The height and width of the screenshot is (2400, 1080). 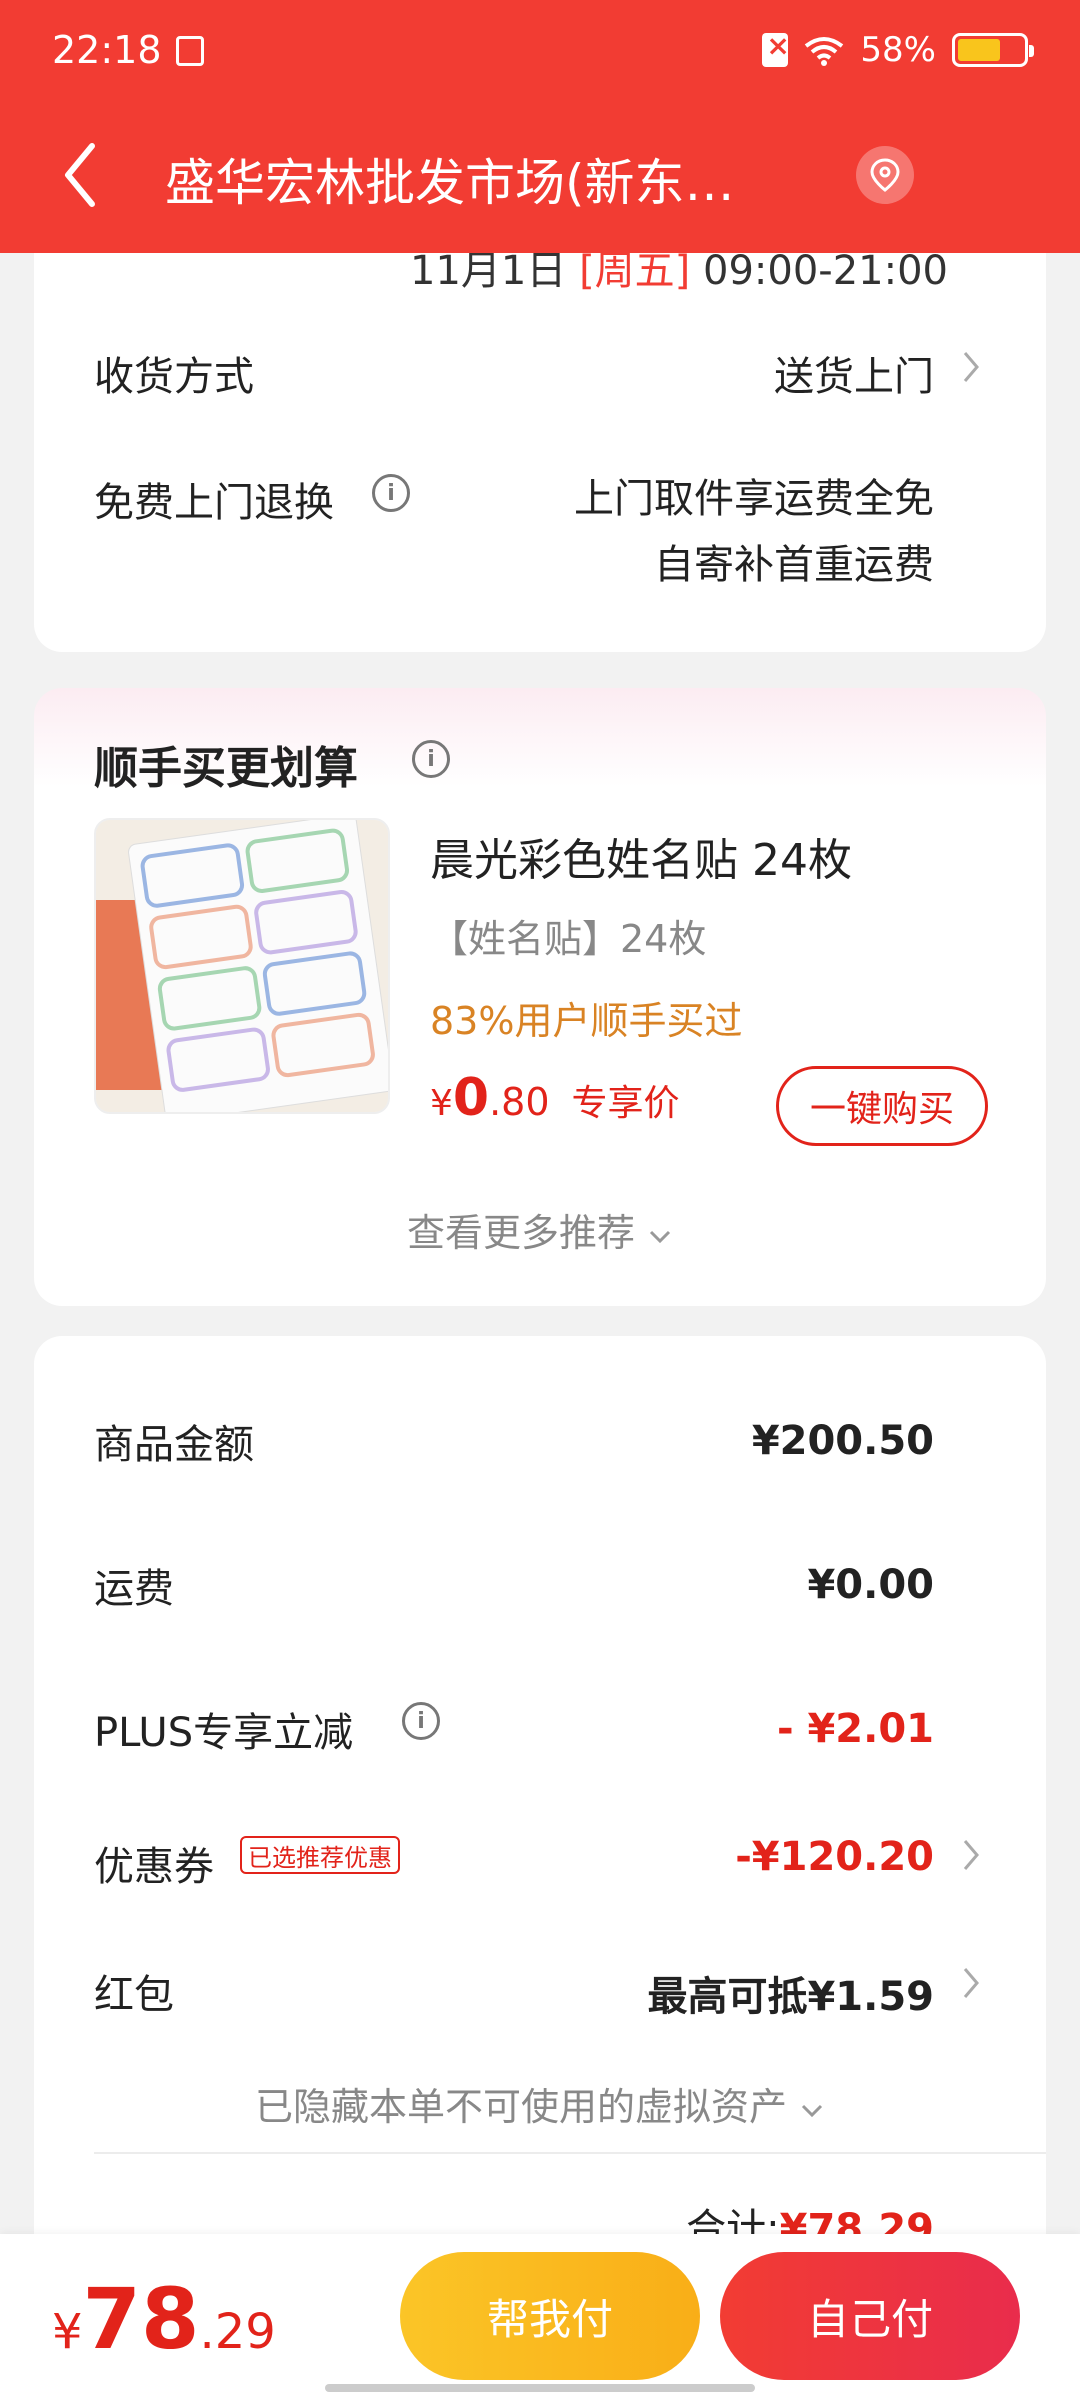 I want to click on final-price: ¥78.29, so click(x=164, y=2319).